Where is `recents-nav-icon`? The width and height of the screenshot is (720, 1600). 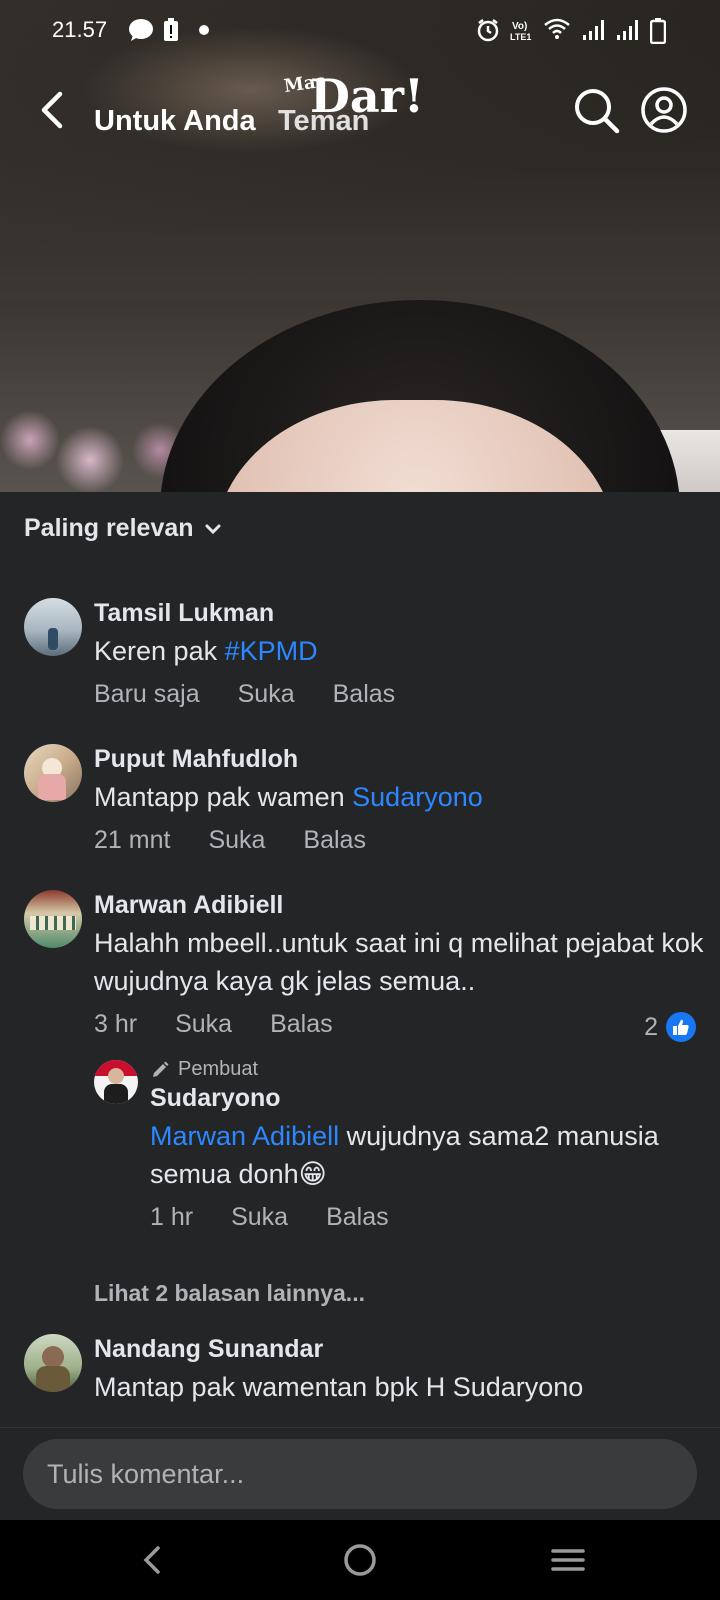 recents-nav-icon is located at coordinates (568, 1560).